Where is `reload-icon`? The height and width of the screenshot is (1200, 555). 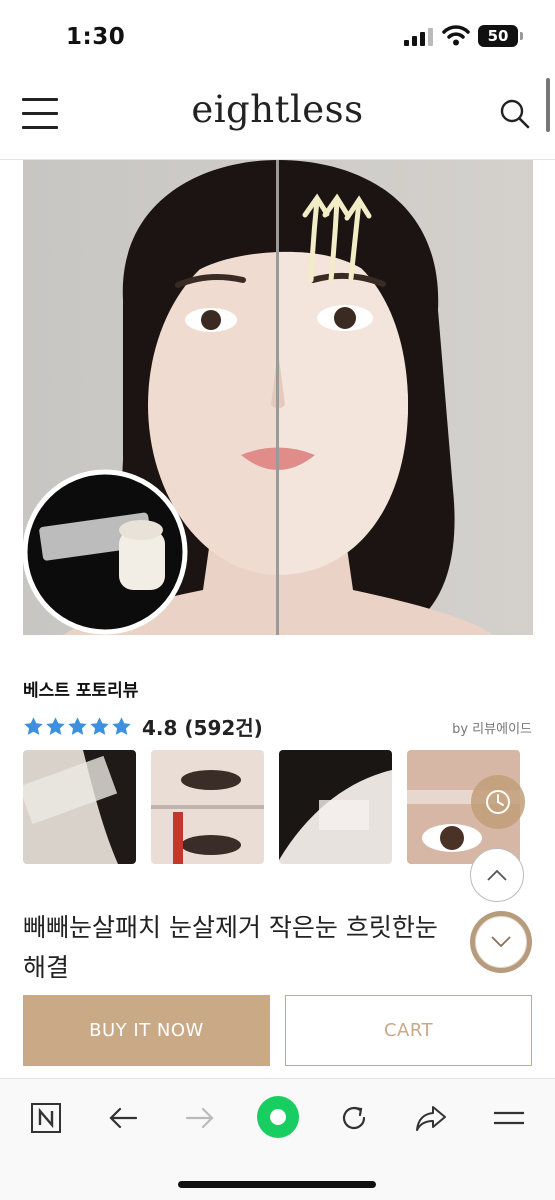
reload-icon is located at coordinates (354, 1118).